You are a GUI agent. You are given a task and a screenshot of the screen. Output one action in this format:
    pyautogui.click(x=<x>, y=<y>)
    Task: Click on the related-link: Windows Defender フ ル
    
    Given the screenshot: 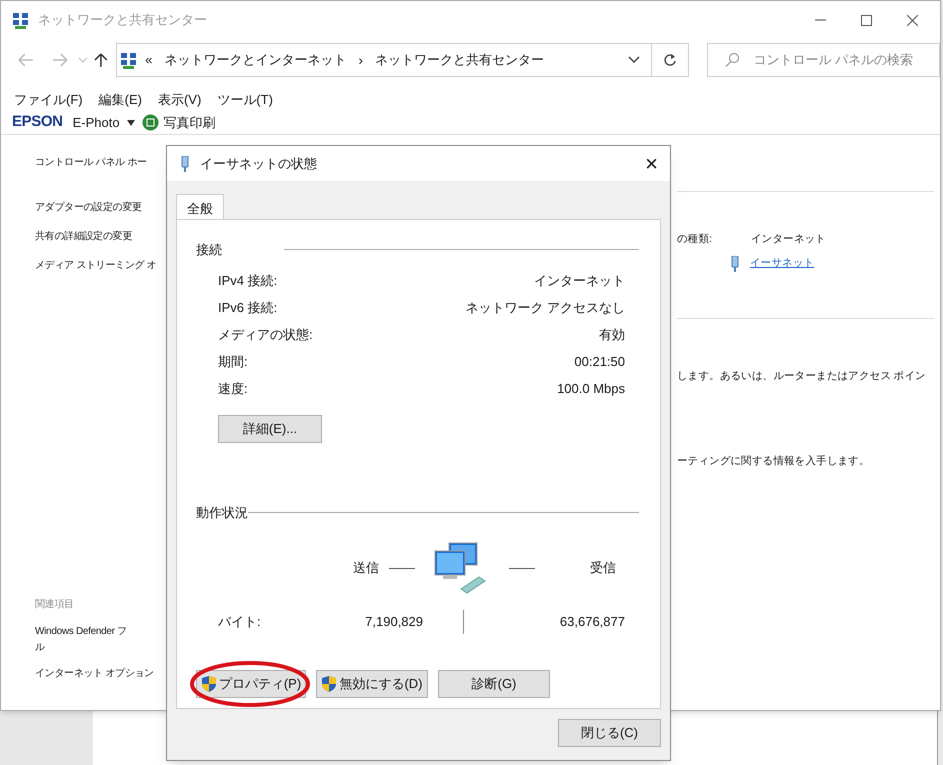 What is the action you would take?
    pyautogui.click(x=101, y=640)
    